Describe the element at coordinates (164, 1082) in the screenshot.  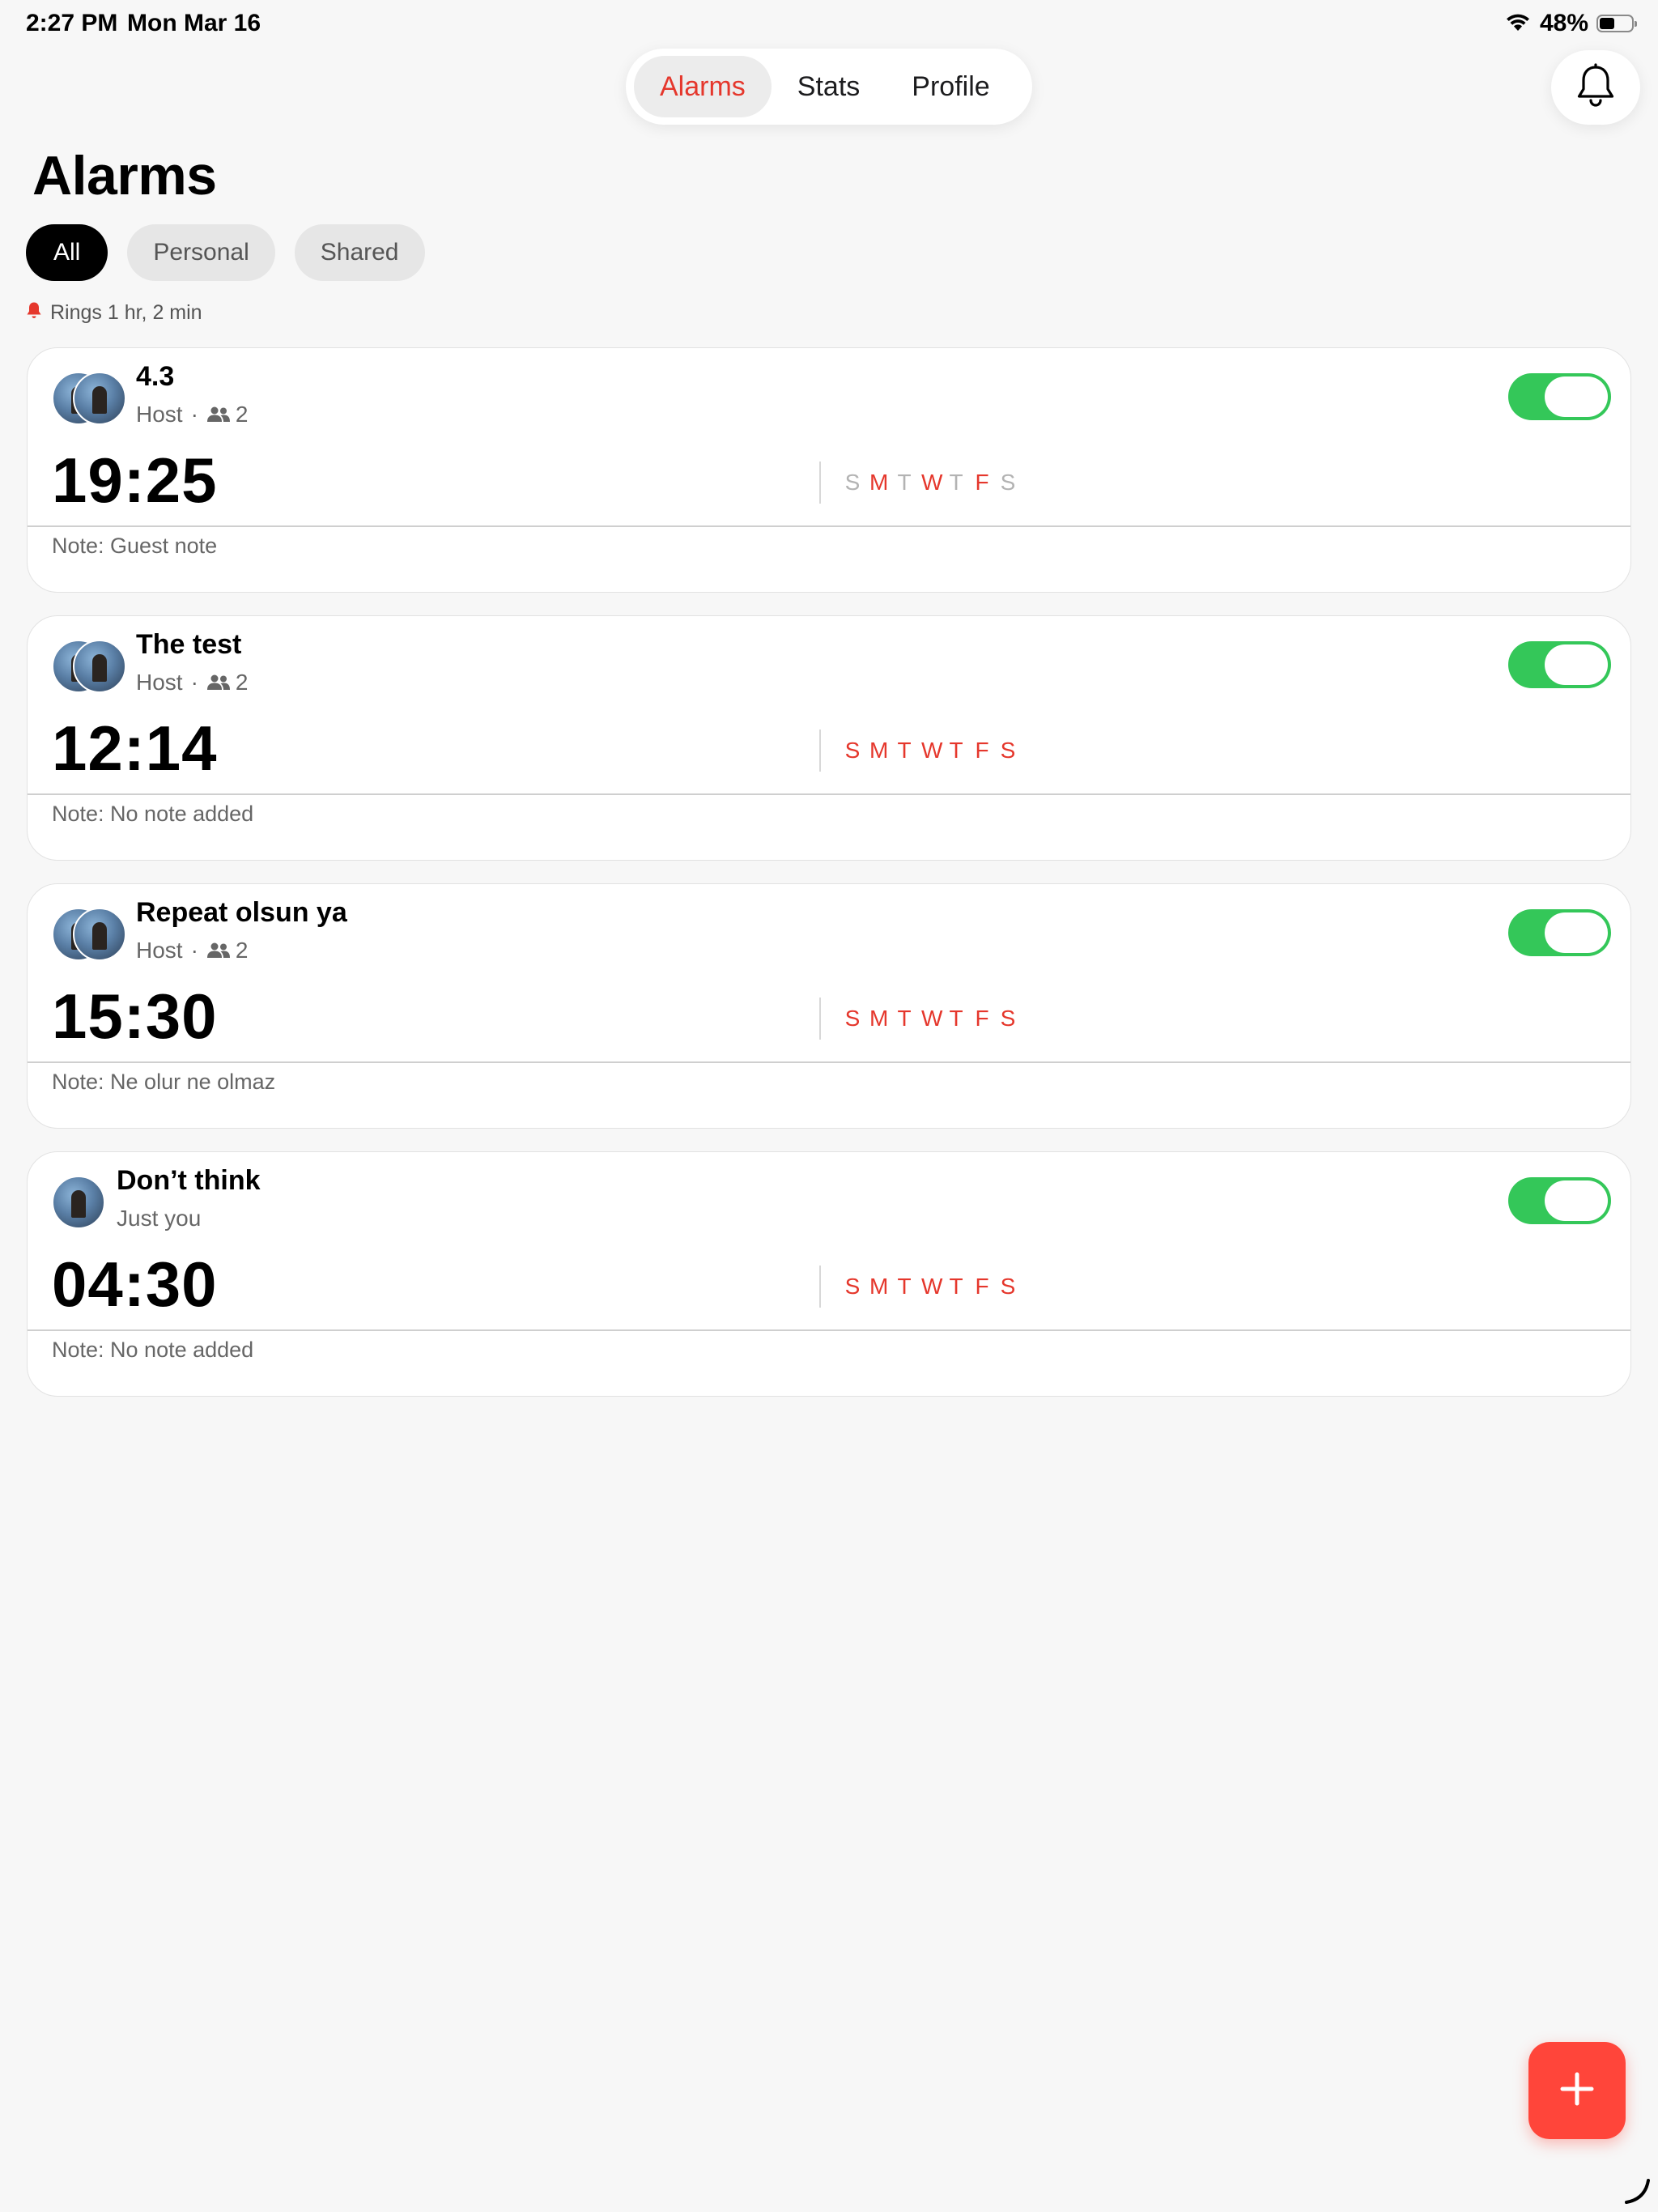
I see `alarm-note: Note: Ne olur ne olmaz` at that location.